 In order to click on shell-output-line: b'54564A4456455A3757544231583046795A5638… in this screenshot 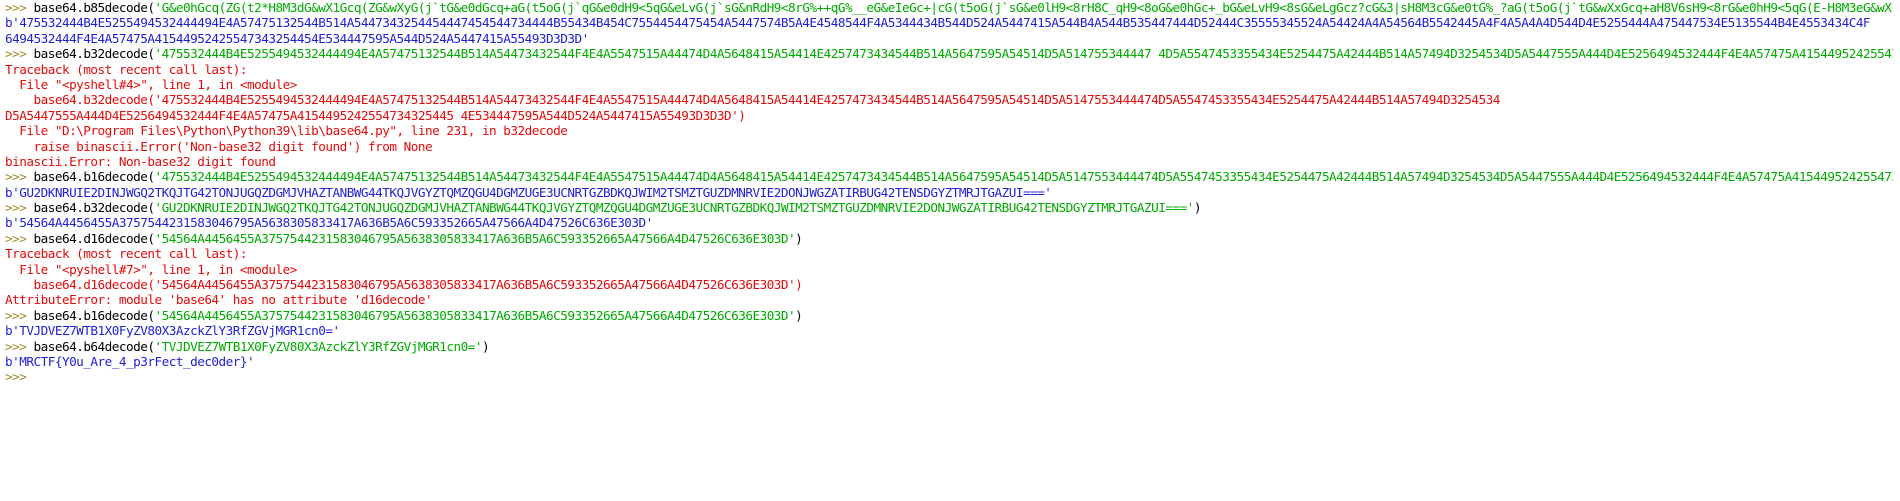, I will do `click(949, 222)`.